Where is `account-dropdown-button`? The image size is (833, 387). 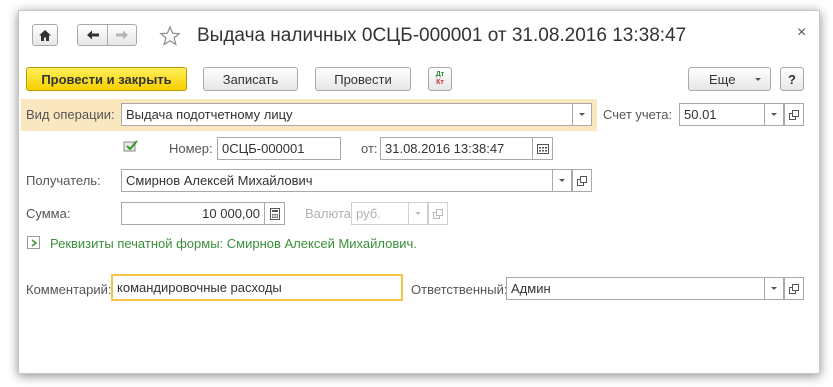 account-dropdown-button is located at coordinates (774, 114).